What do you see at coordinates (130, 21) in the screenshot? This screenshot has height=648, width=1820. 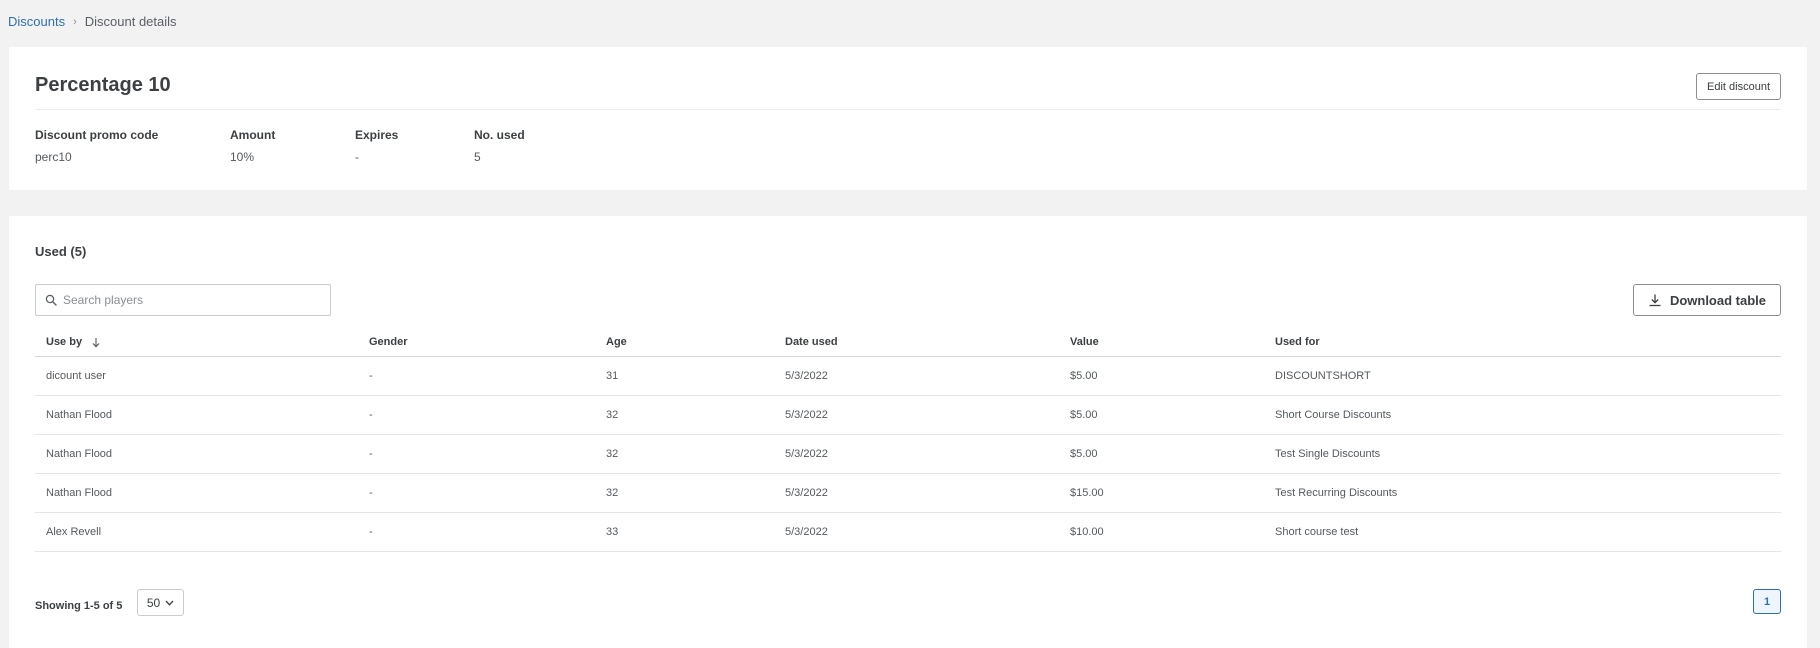 I see `breadcrumb-current: Discount details` at bounding box center [130, 21].